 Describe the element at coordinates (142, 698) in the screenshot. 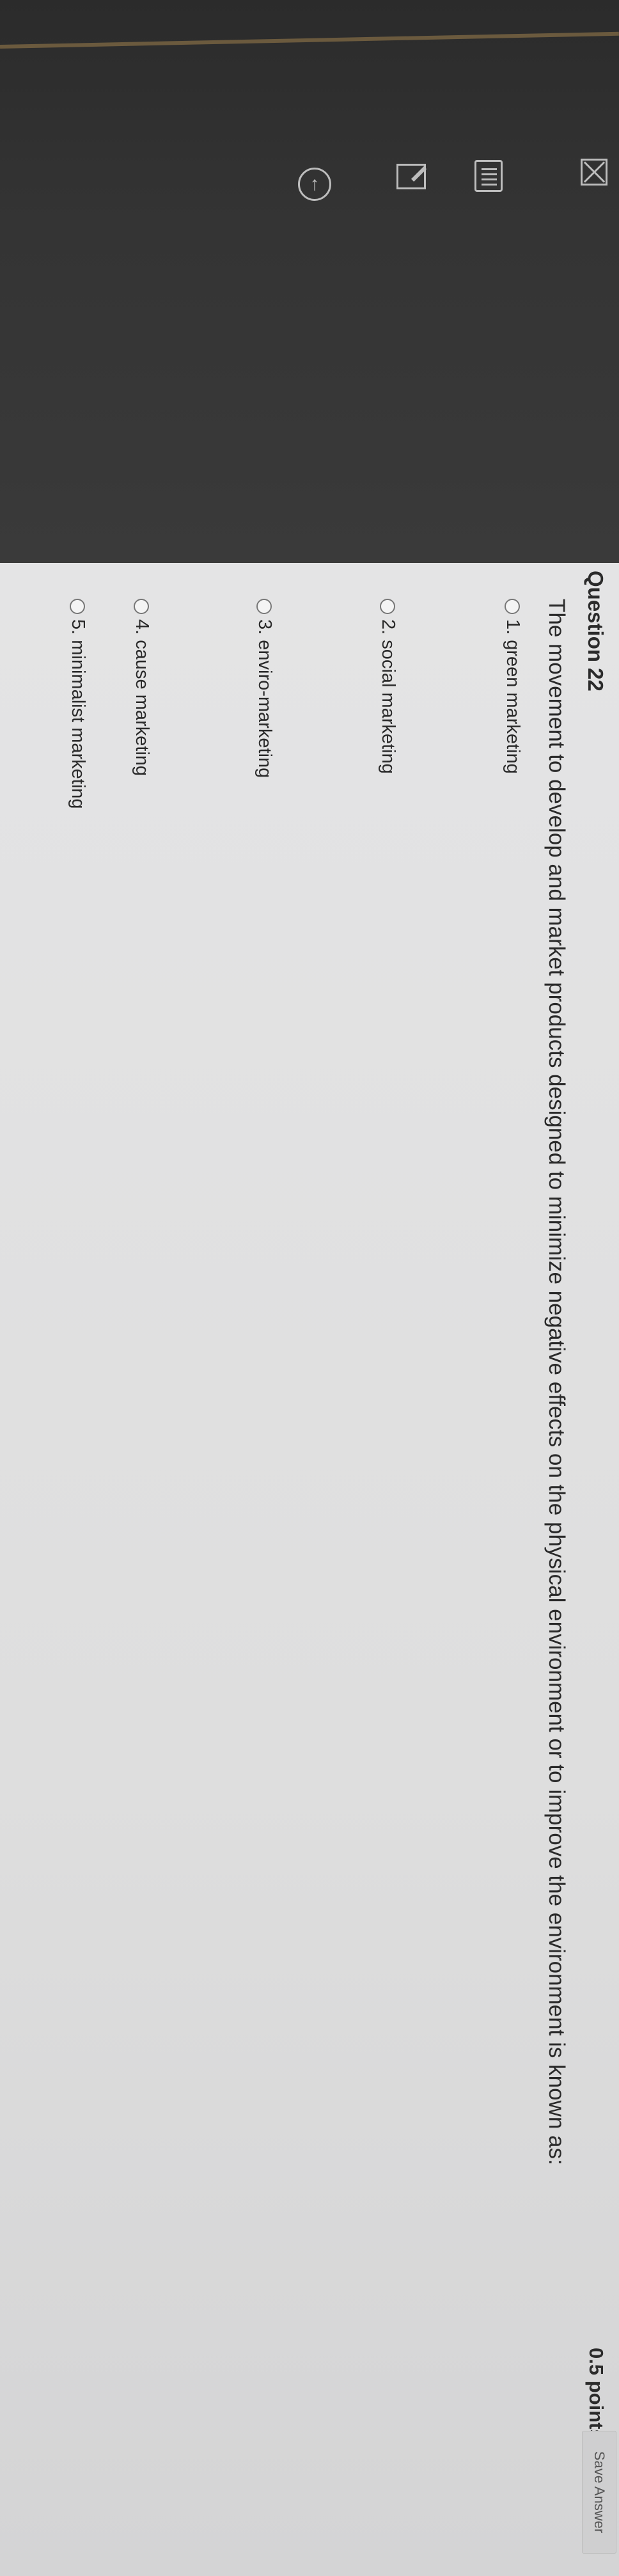

I see `option-label: 4. cause marketing` at that location.